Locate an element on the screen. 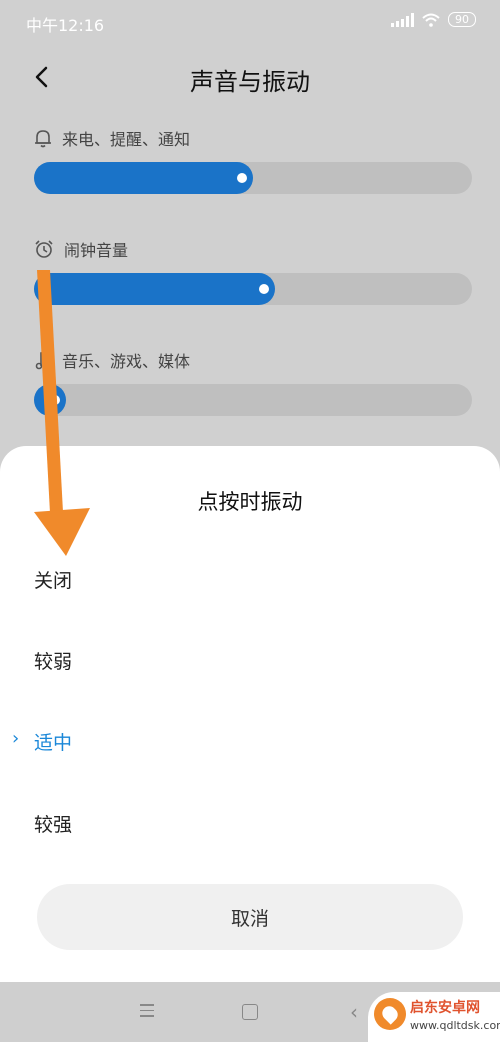 The height and width of the screenshot is (1042, 500). volume-slider-alarm is located at coordinates (253, 289).